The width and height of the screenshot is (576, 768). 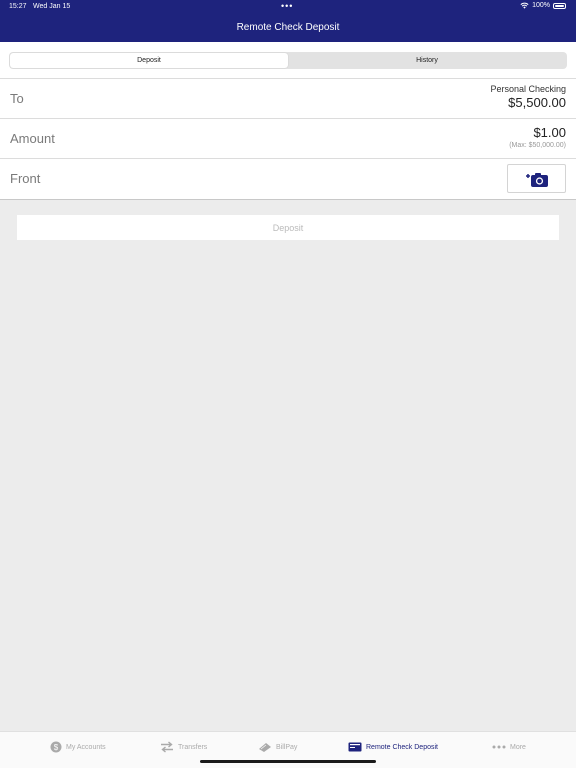 I want to click on tab-label: Transfers, so click(x=193, y=747).